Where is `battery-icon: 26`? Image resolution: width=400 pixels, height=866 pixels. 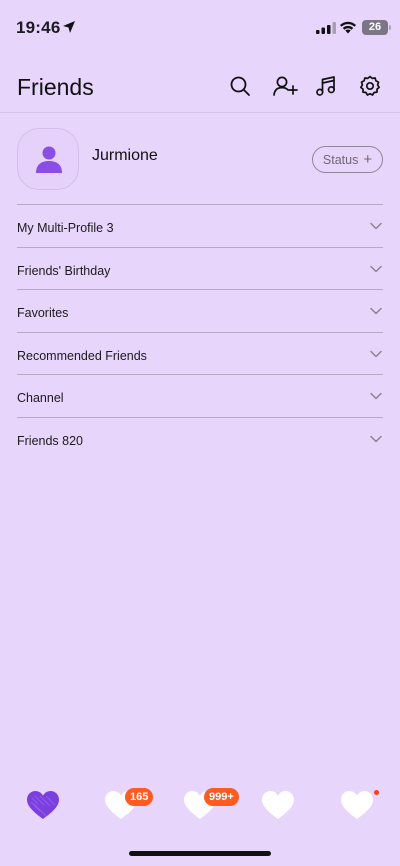 battery-icon: 26 is located at coordinates (375, 27).